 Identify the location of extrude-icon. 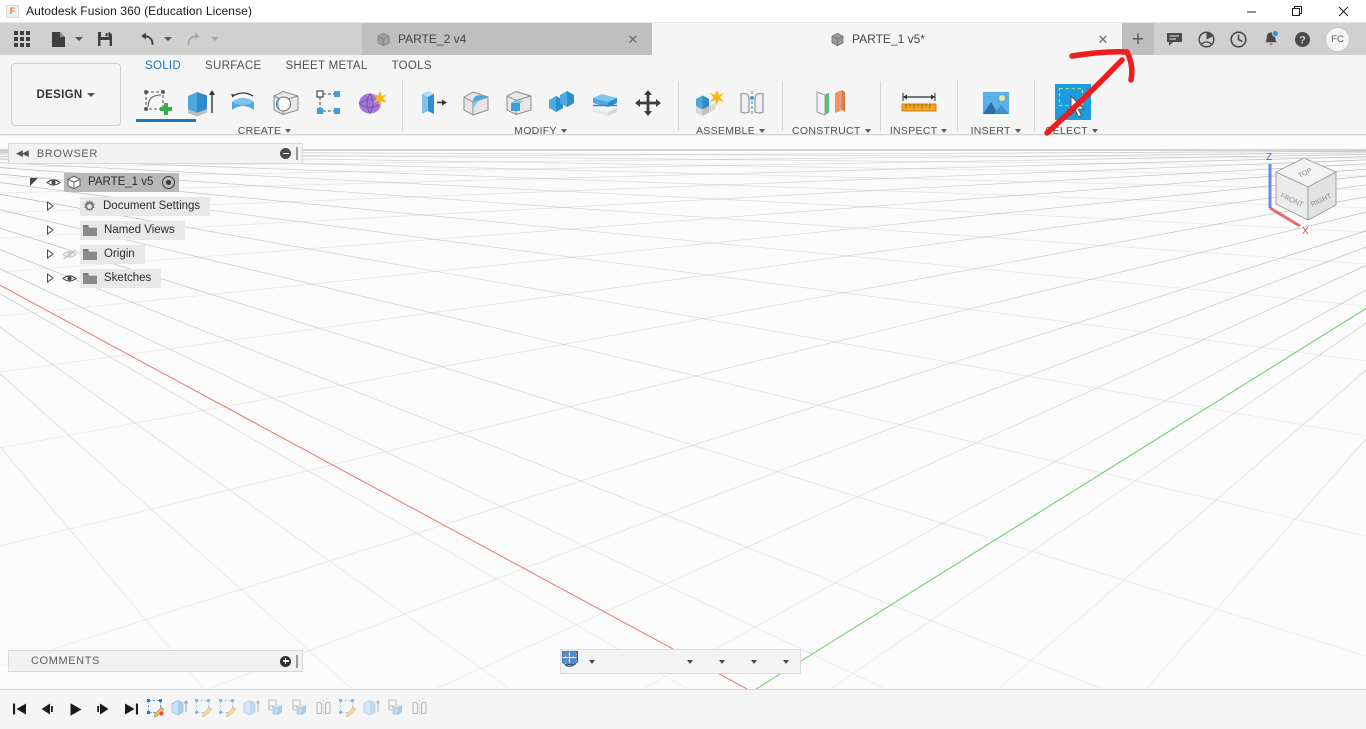
(200, 103).